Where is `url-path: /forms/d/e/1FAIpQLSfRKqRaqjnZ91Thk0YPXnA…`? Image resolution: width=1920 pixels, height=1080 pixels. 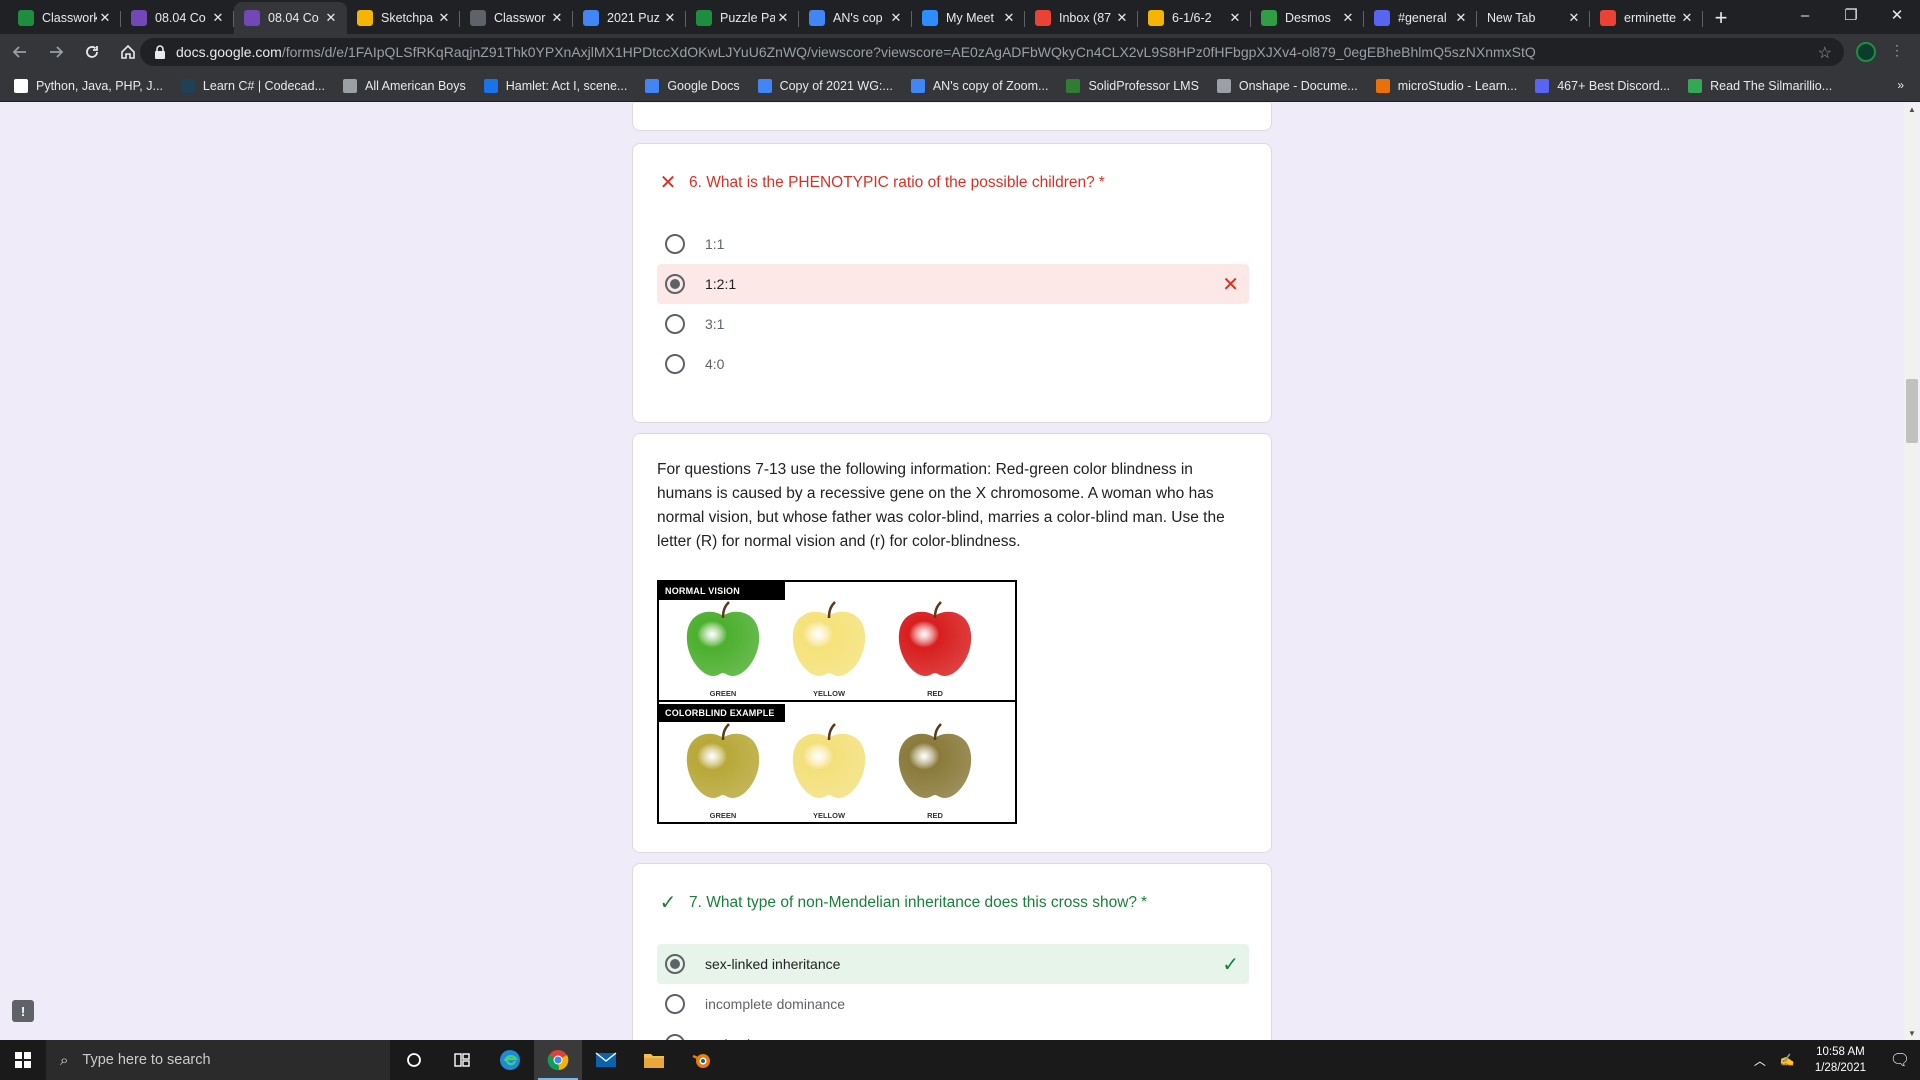 url-path: /forms/d/e/1FAIpQLSfRKqRaqjnZ91Thk0YPXnA… is located at coordinates (908, 52).